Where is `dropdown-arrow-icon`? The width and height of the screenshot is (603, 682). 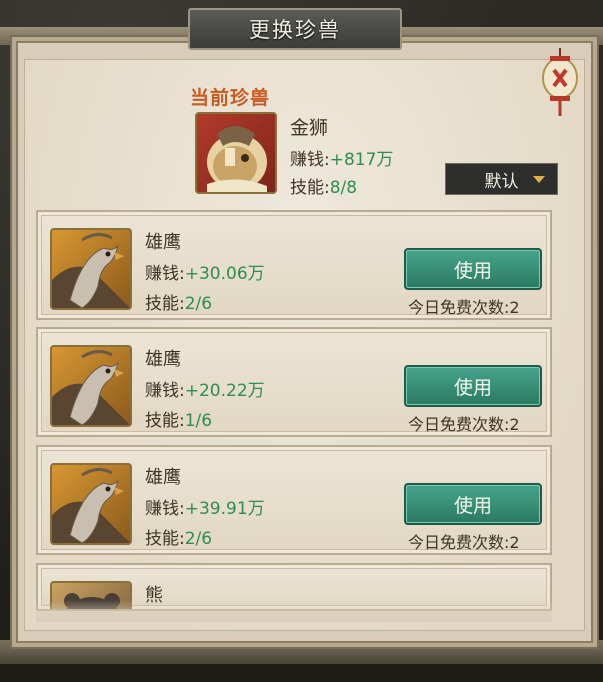
dropdown-arrow-icon is located at coordinates (539, 179).